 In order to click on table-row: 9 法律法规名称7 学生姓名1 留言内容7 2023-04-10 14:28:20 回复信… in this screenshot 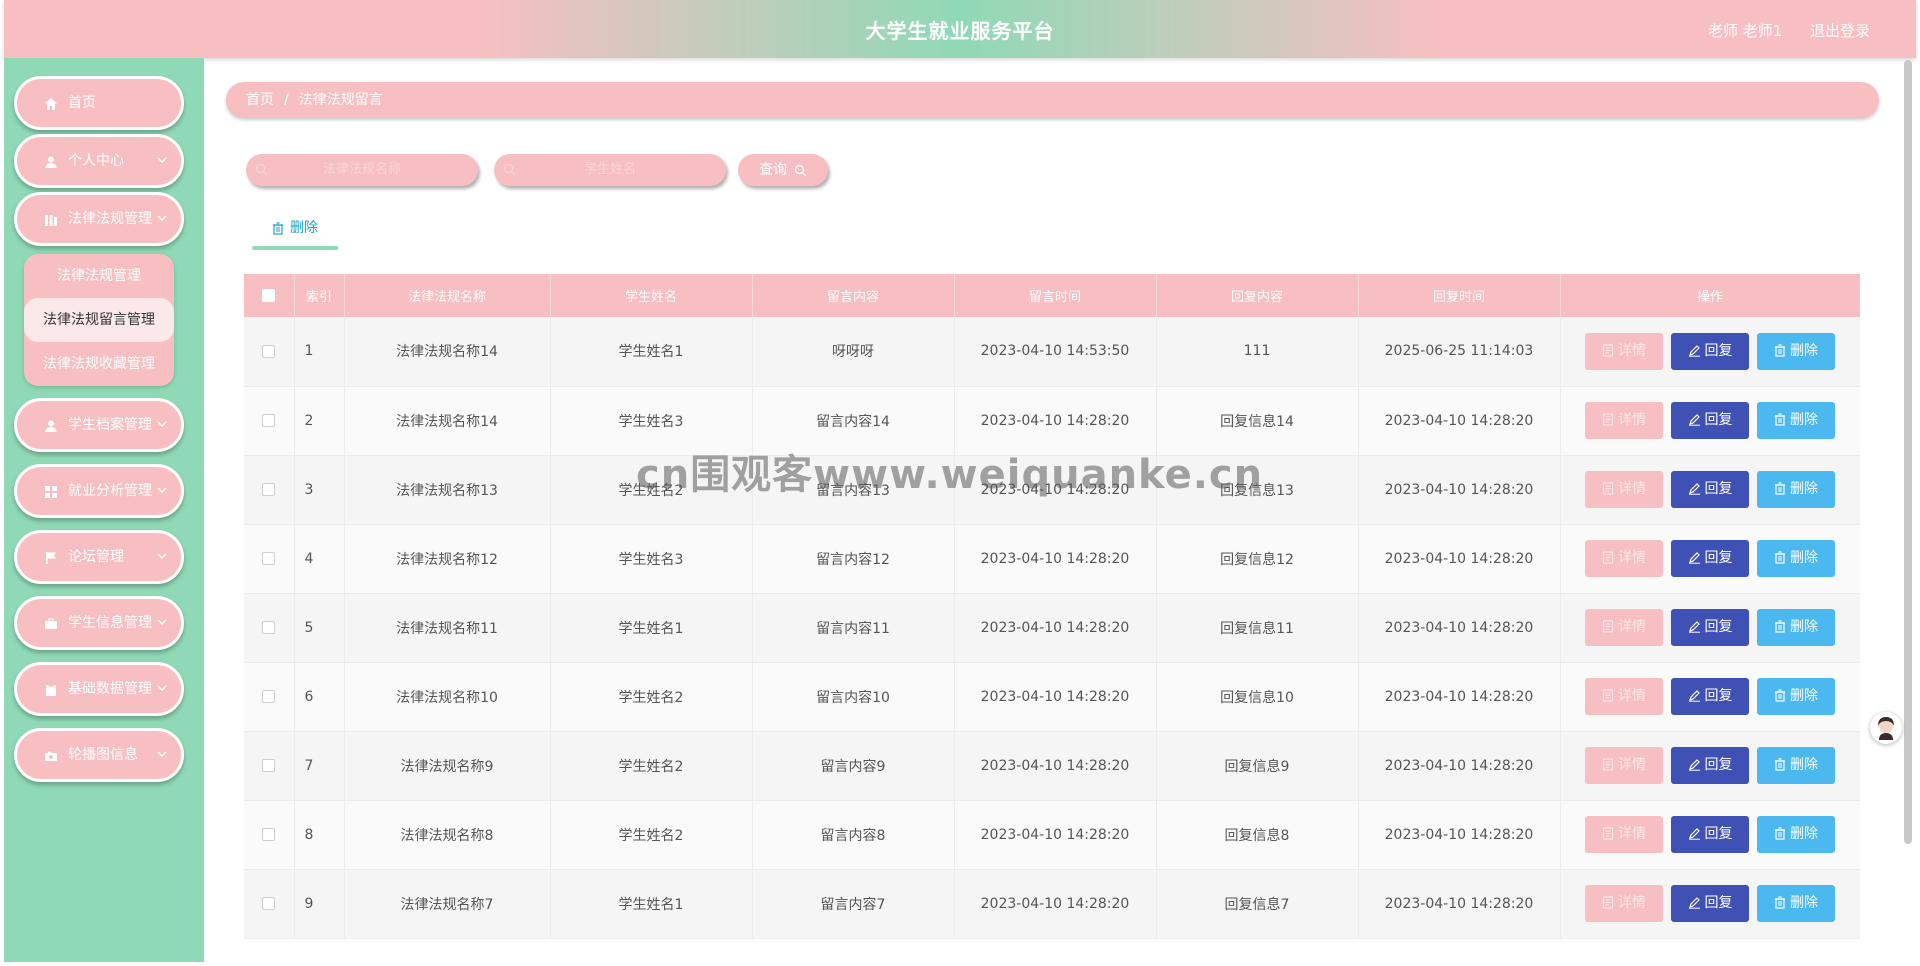, I will do `click(1052, 904)`.